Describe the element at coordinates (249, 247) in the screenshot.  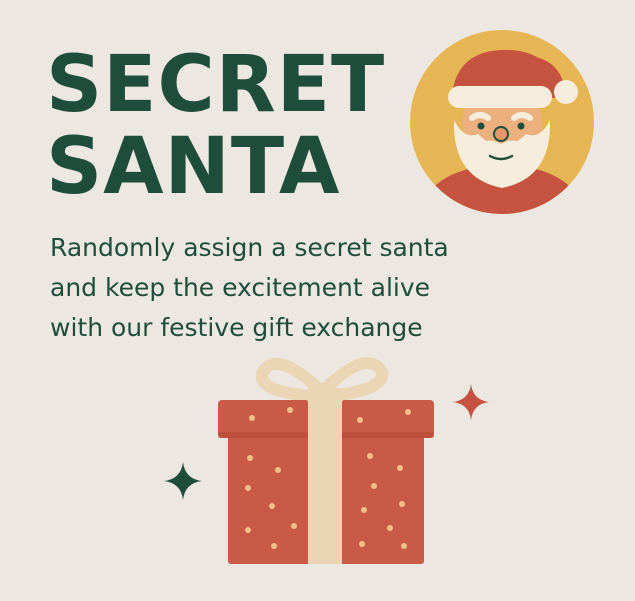
I see `tagline-line-1: Randomly assign a secret santa` at that location.